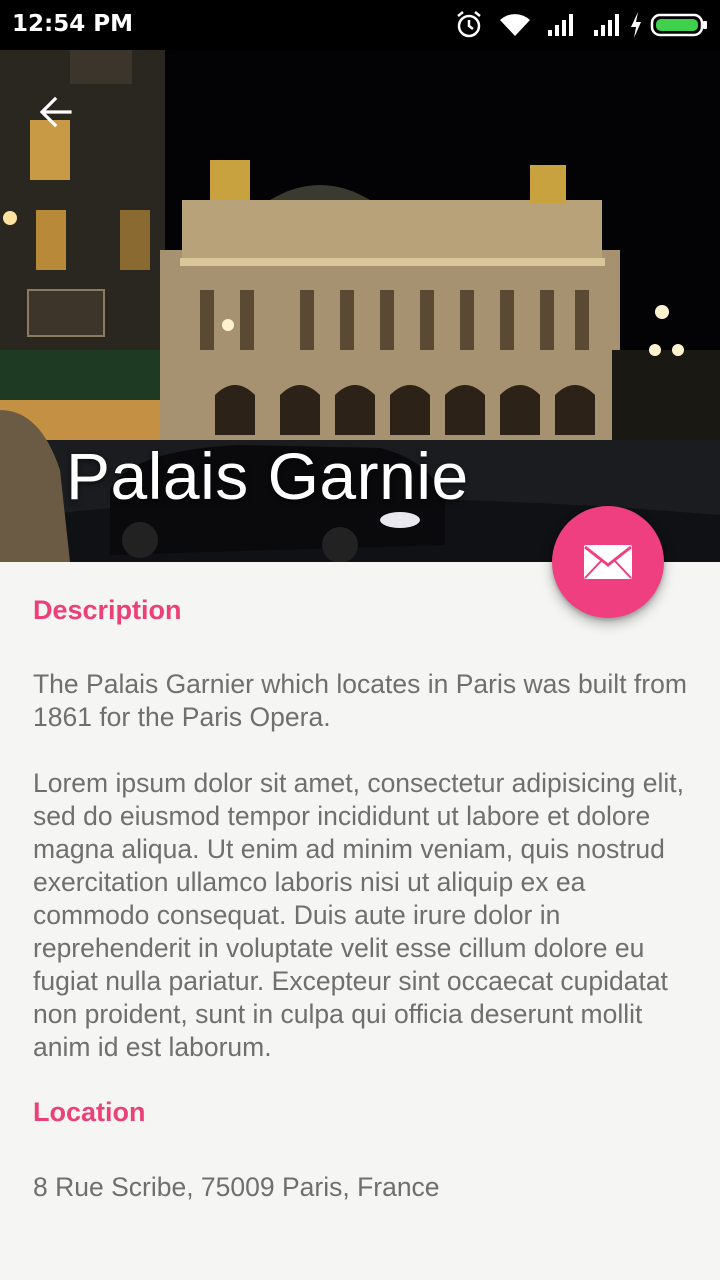  I want to click on charging-icon, so click(636, 25).